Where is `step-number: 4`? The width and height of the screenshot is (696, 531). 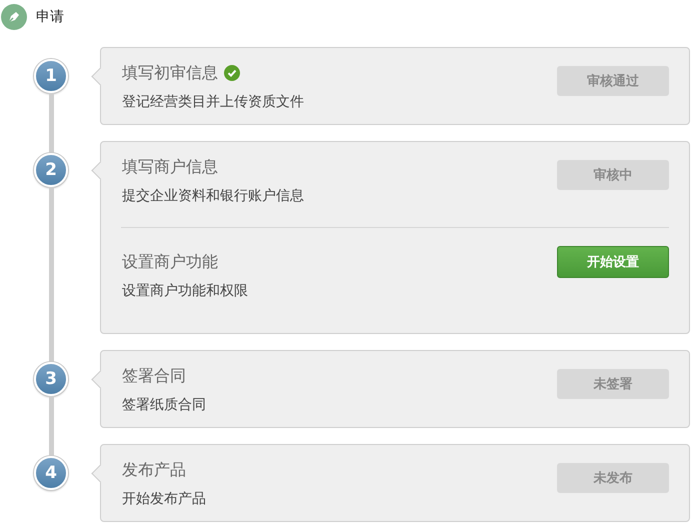
step-number: 4 is located at coordinates (51, 473).